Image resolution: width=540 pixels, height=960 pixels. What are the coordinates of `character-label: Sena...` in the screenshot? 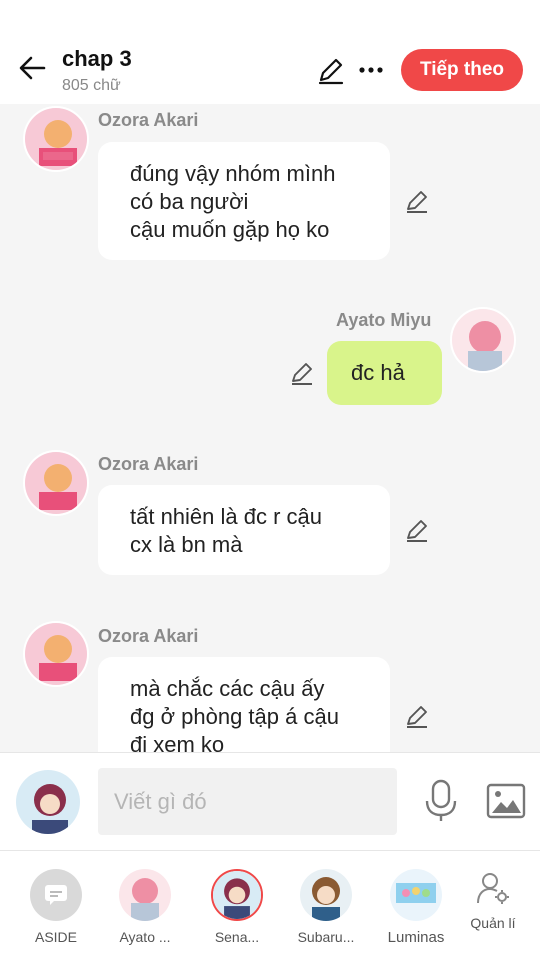 It's located at (237, 937).